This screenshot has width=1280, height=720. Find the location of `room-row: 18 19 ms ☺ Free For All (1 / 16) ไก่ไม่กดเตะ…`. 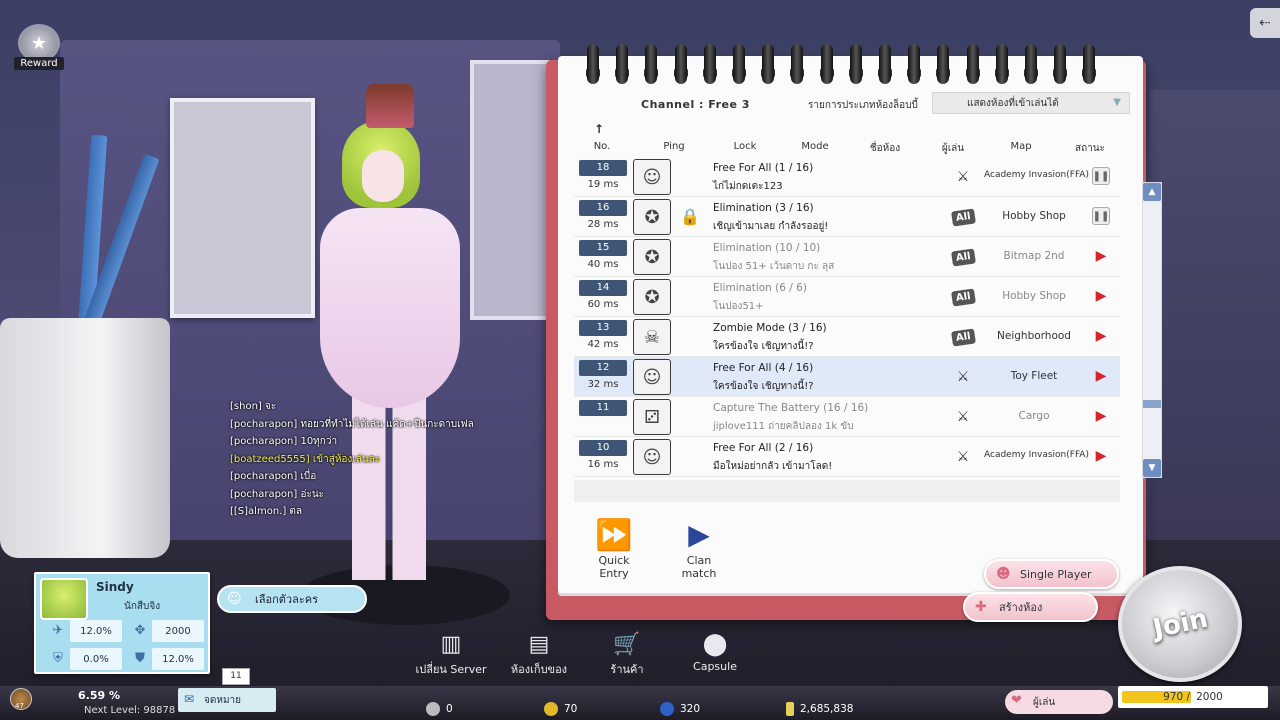

room-row: 18 19 ms ☺ Free For All (1 / 16) ไก่ไม่กดเตะ… is located at coordinates (847, 177).